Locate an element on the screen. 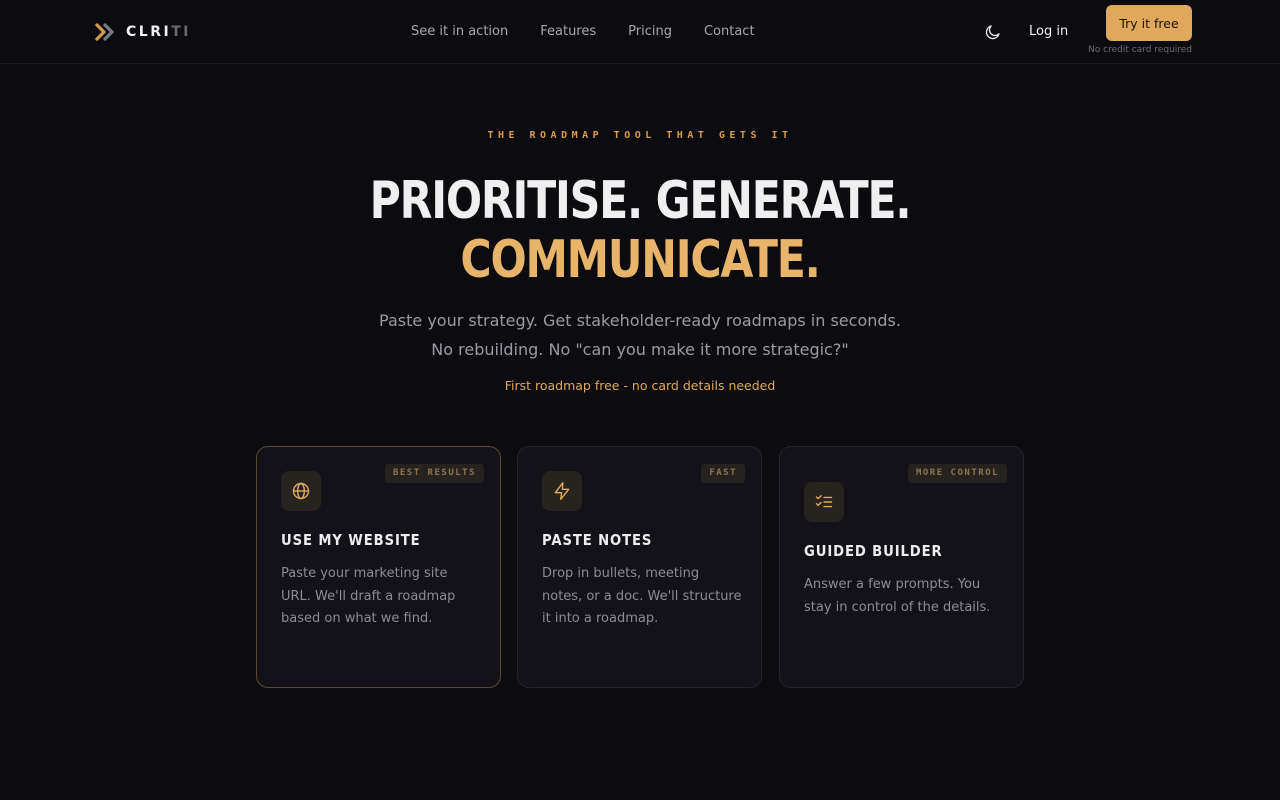 Image resolution: width=1280 pixels, height=800 pixels. login-link: Log in is located at coordinates (1048, 31).